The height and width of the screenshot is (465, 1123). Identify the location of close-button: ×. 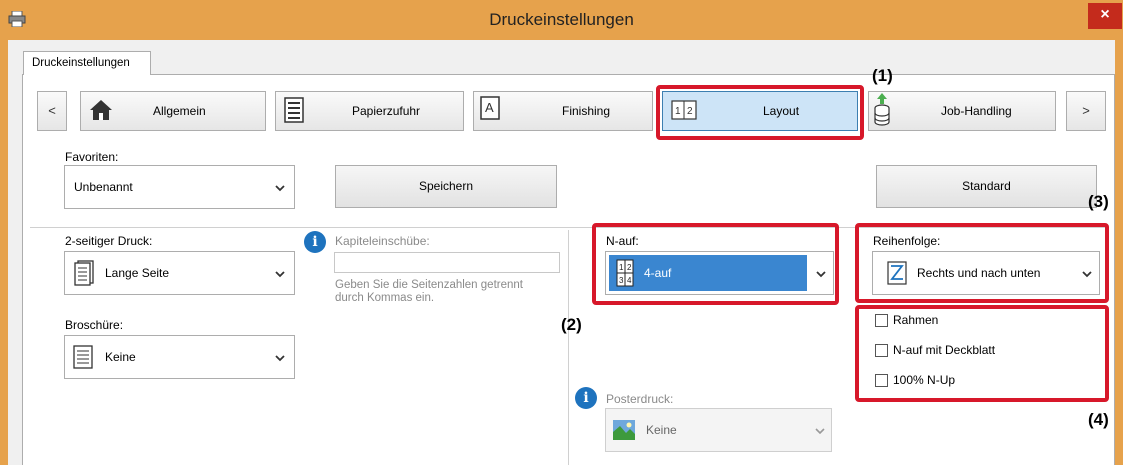
(1105, 16).